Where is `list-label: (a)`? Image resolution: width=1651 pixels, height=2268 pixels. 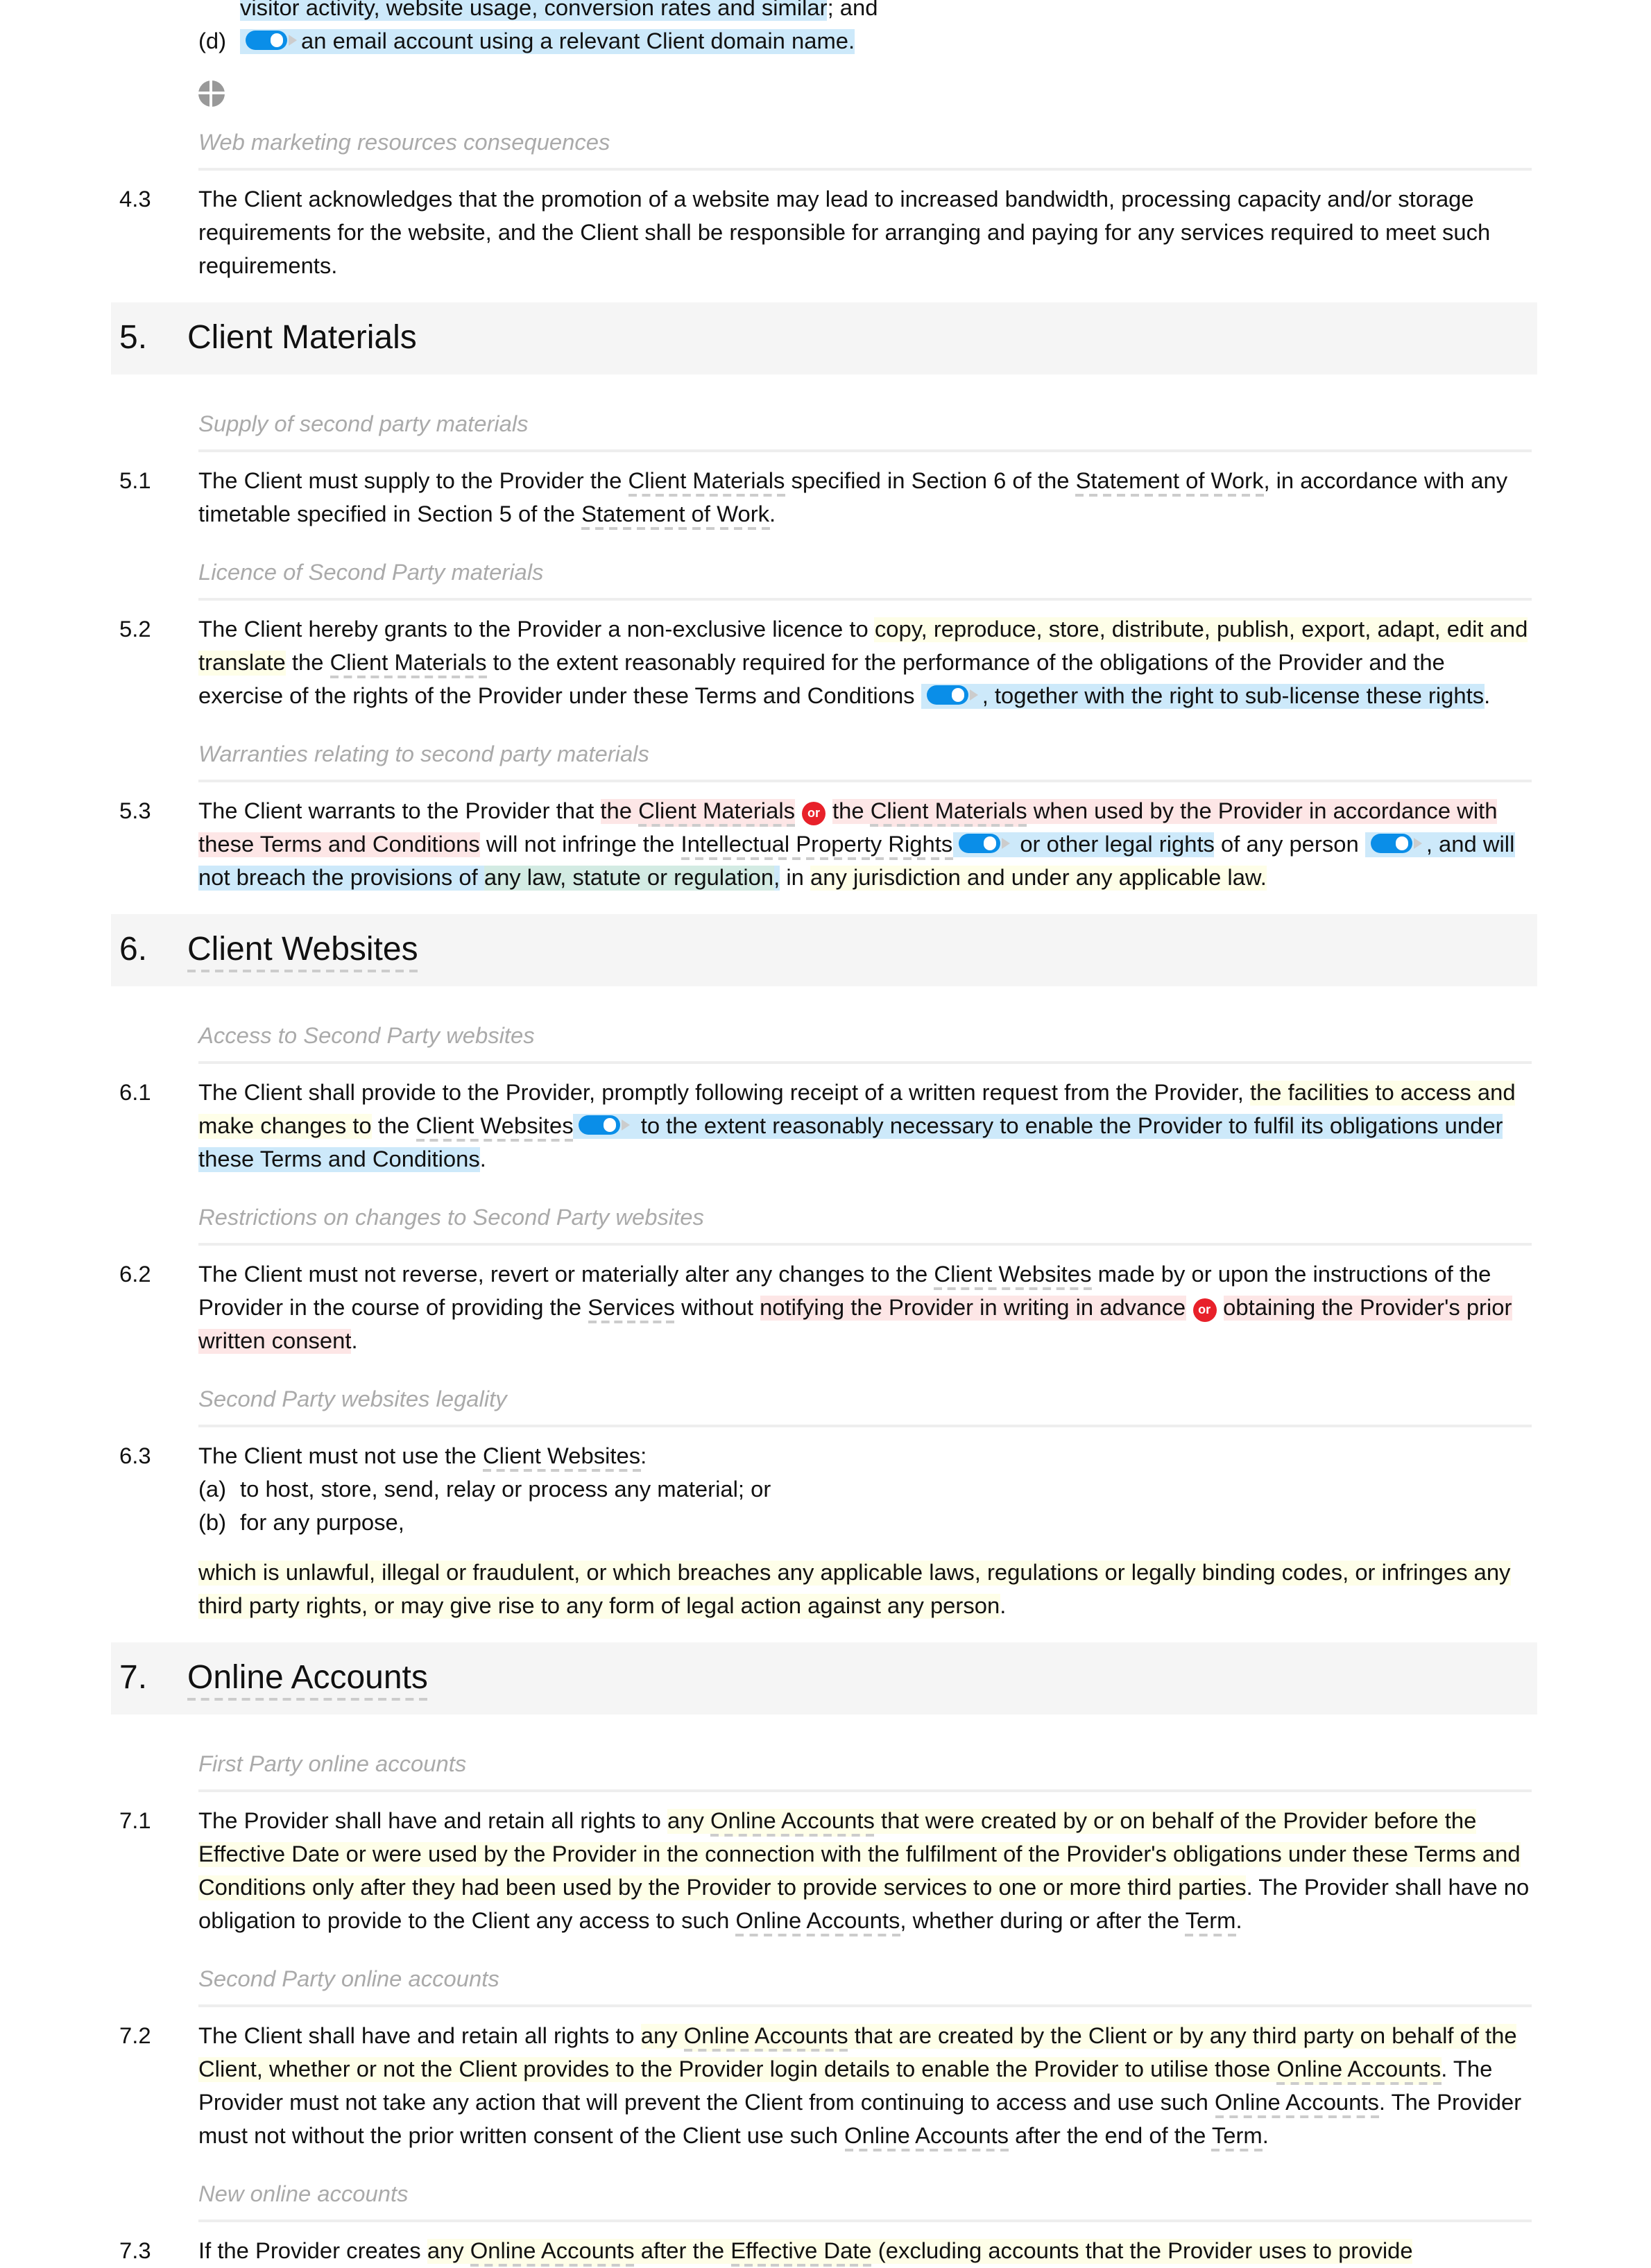 list-label: (a) is located at coordinates (212, 1489).